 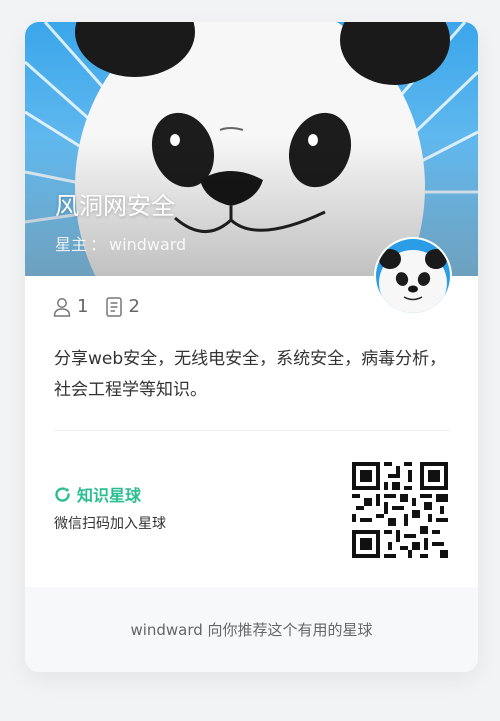 I want to click on brand-name: 知识星球, so click(x=109, y=495).